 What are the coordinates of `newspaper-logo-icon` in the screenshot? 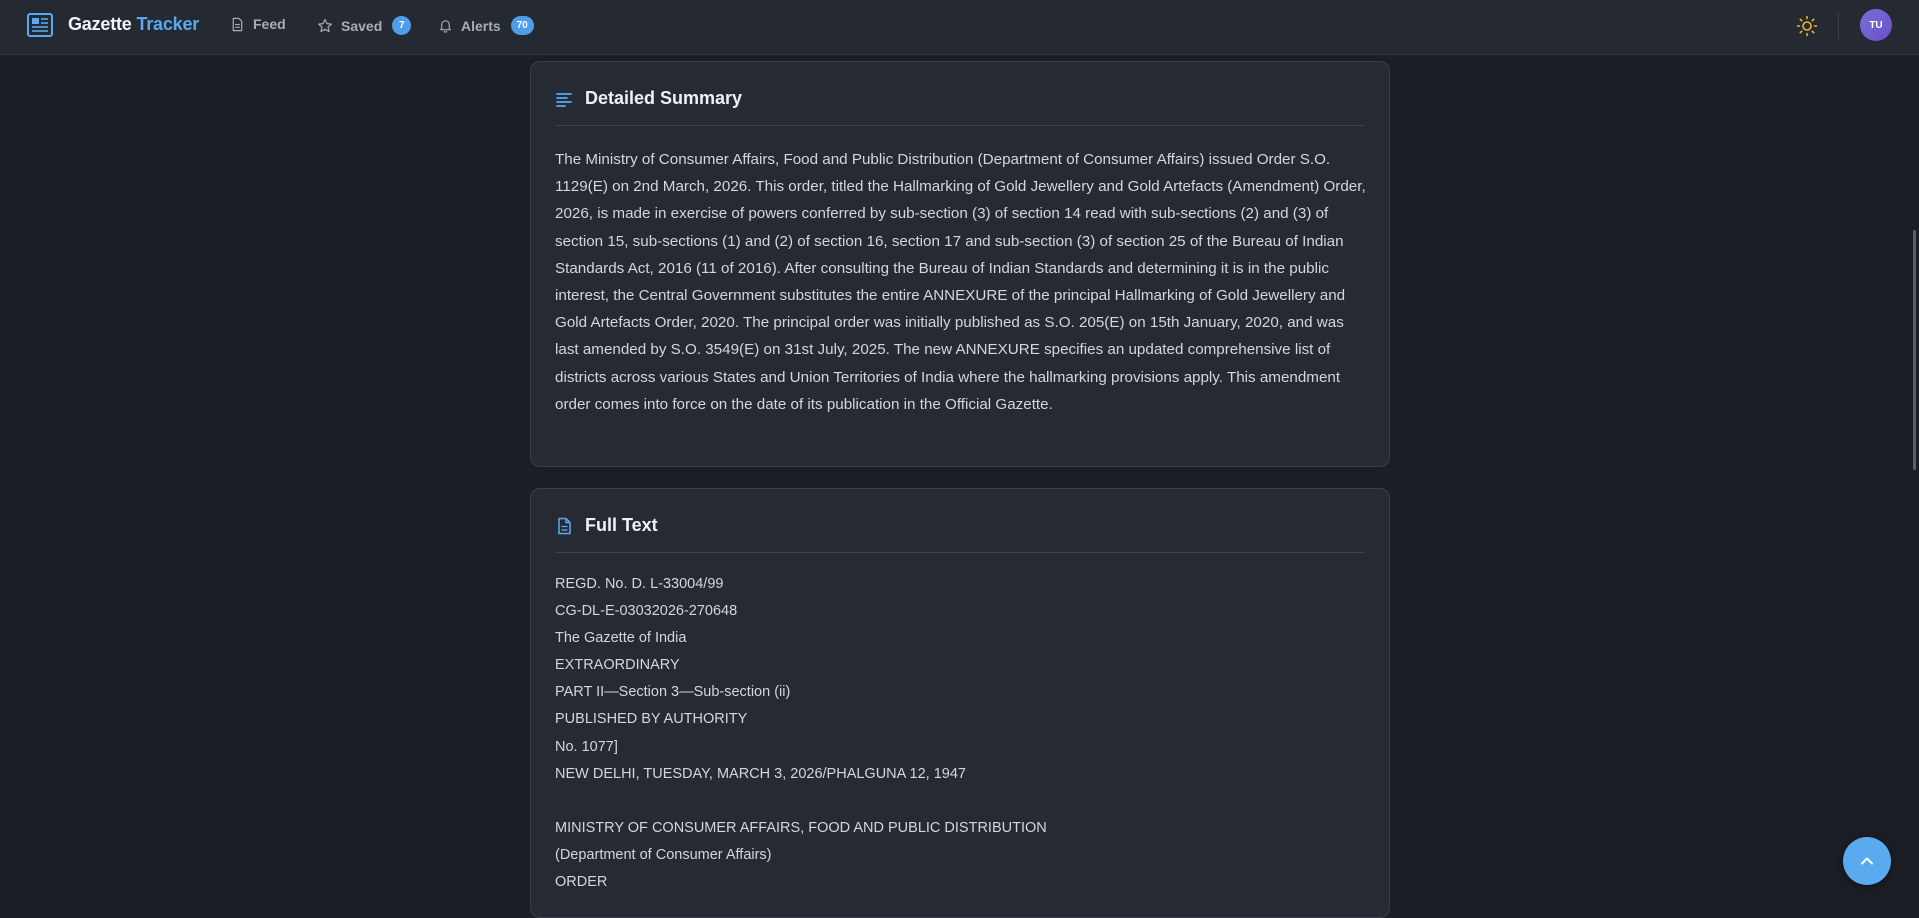 It's located at (40, 25).